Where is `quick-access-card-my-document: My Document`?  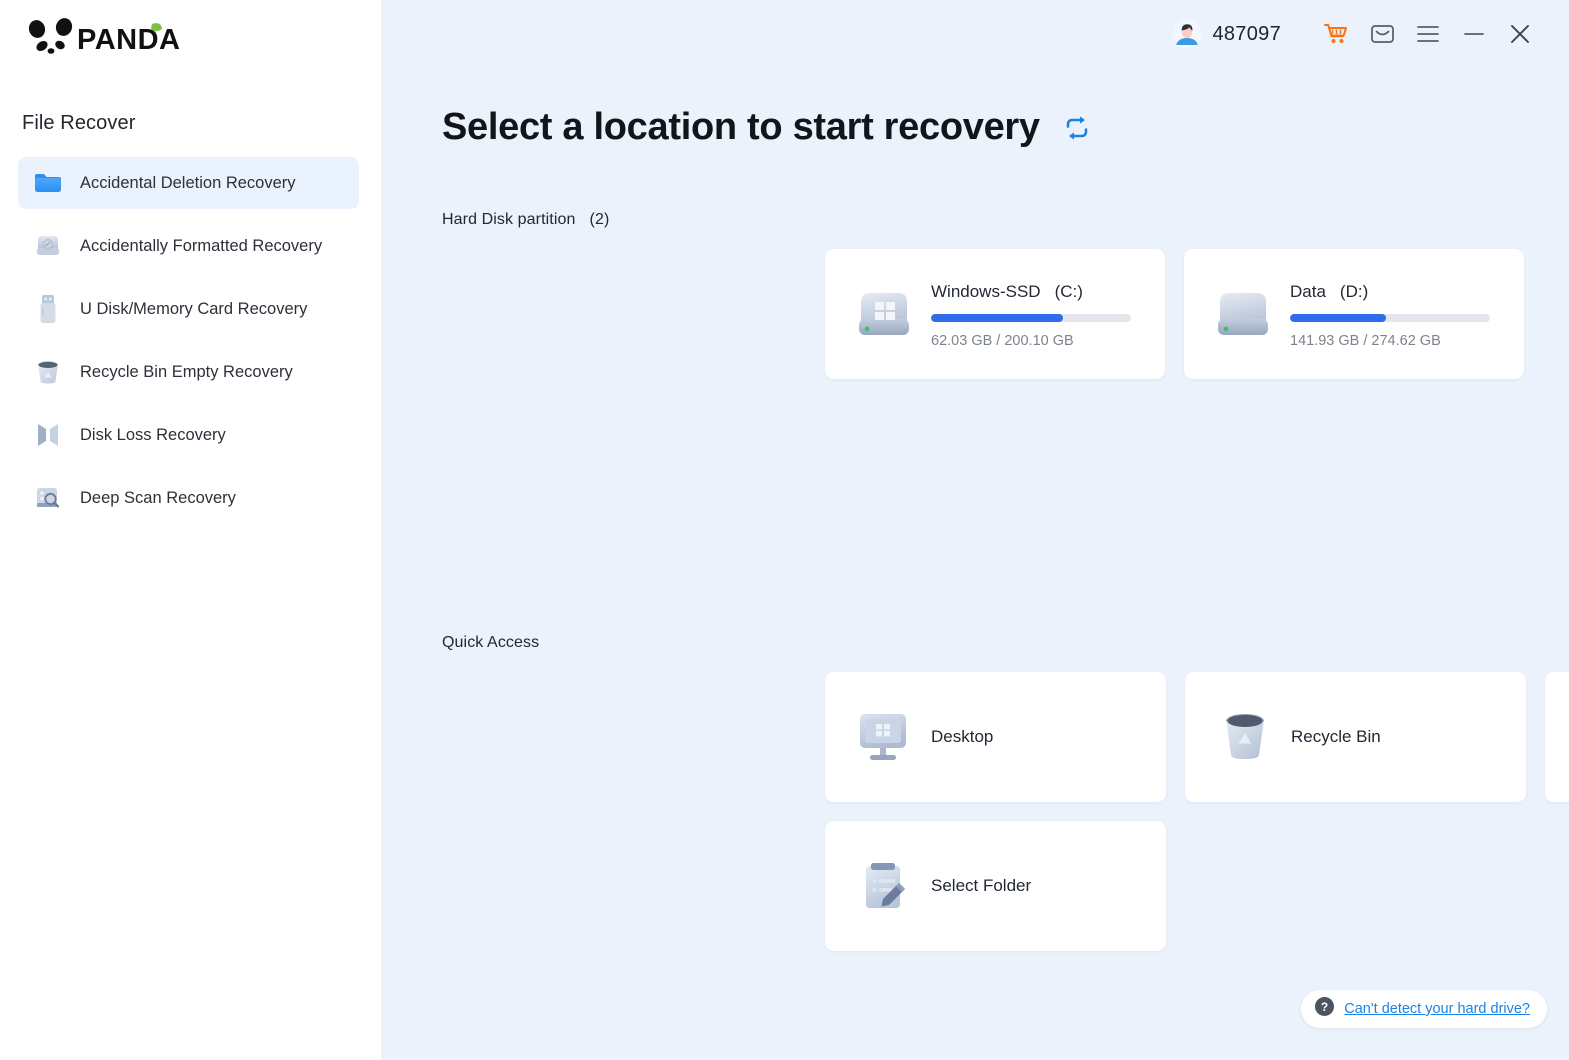 quick-access-card-my-document: My Document is located at coordinates (1557, 737).